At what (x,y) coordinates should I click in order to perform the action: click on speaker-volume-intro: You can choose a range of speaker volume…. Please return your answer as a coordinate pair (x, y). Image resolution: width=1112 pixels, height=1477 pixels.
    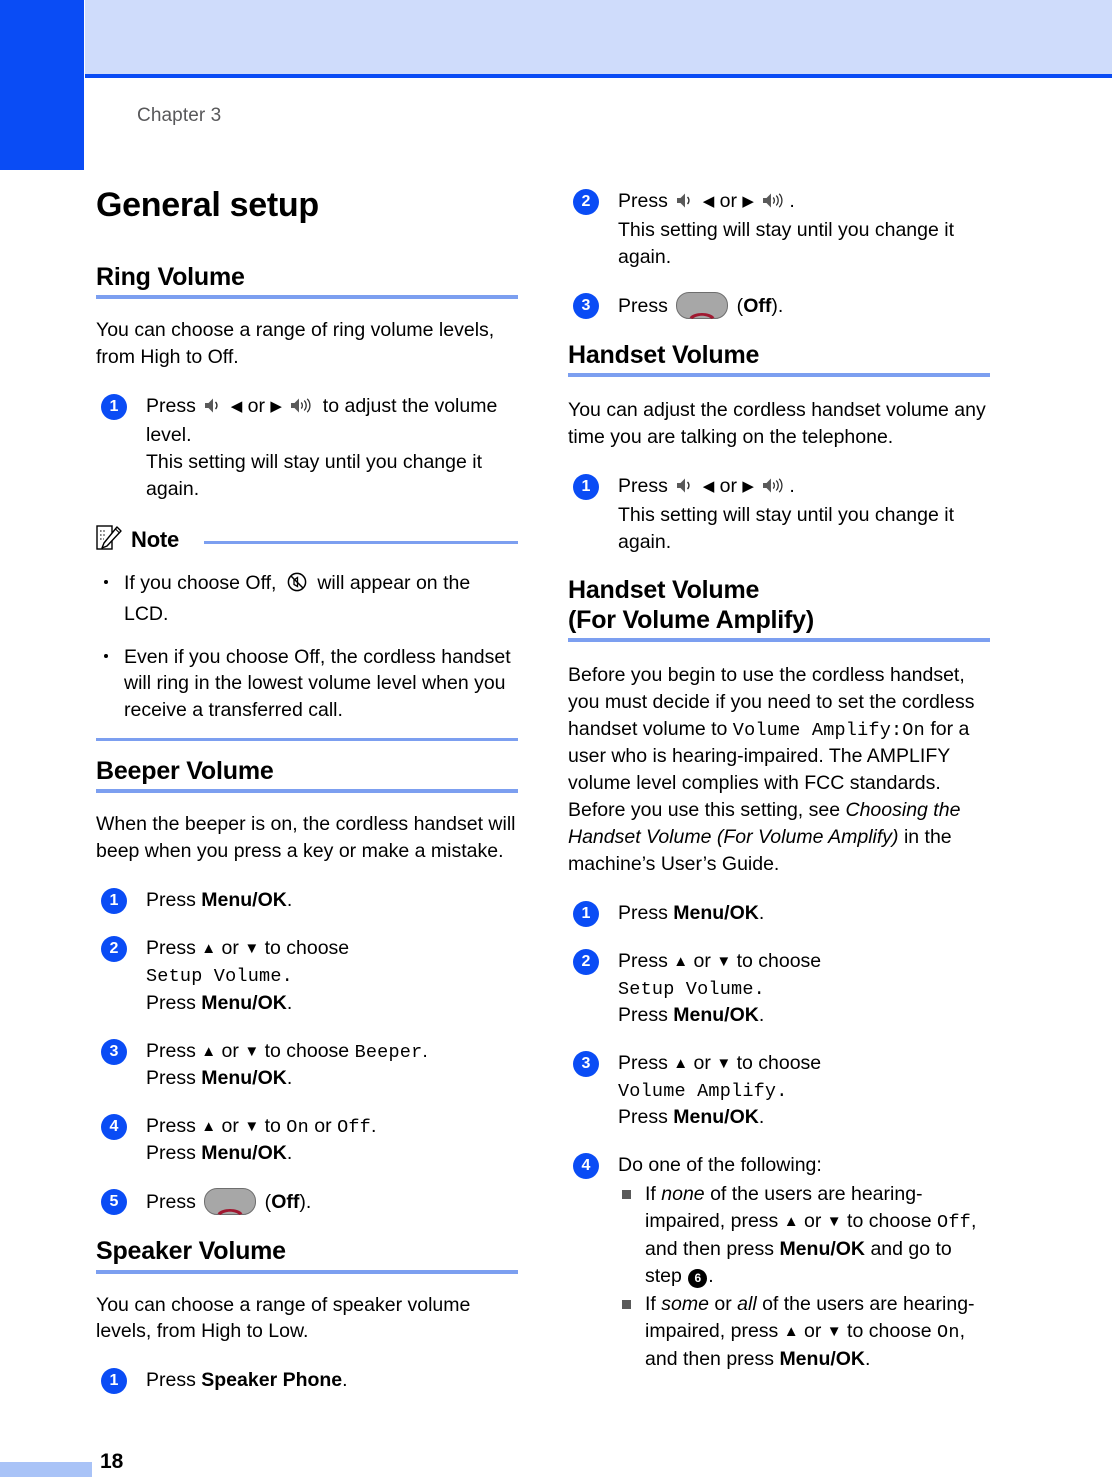
    Looking at the image, I should click on (283, 1318).